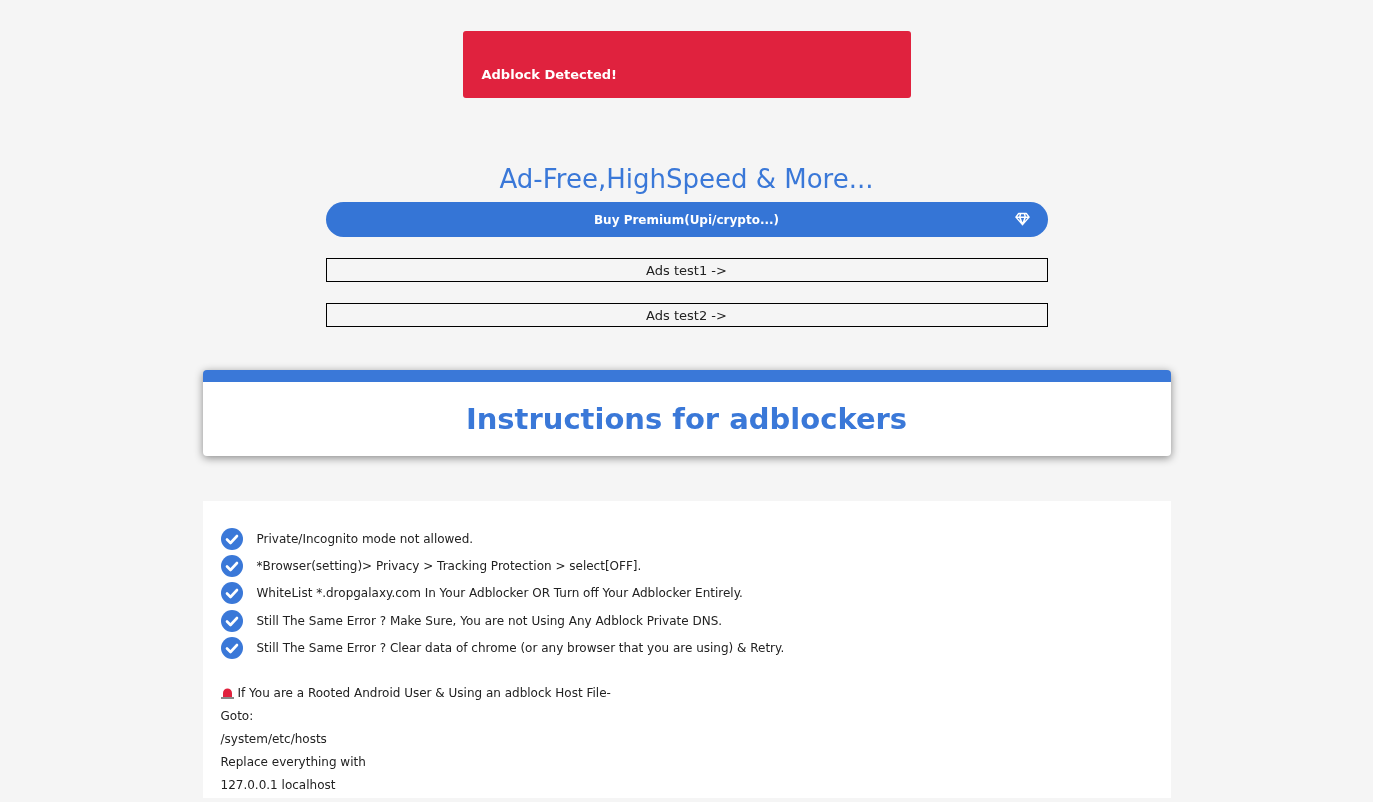  What do you see at coordinates (489, 620) in the screenshot?
I see `checklist-text: Still The Same Error ? Make Sure, You are not Using Any Adblock Private DNS.` at bounding box center [489, 620].